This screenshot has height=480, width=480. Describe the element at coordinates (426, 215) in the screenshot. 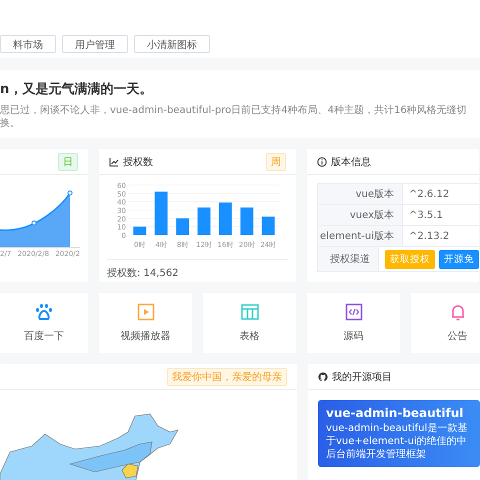

I see `table-value: ^3.5.1` at that location.